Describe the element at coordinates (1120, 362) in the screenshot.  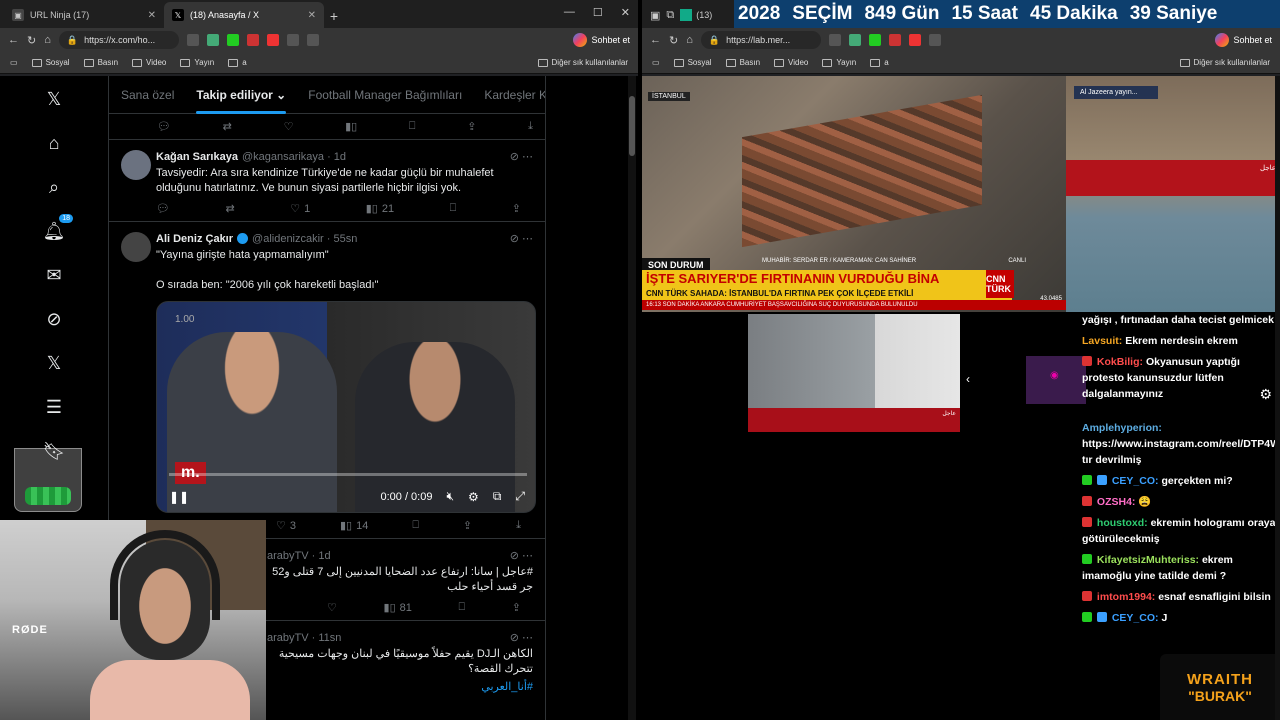
I see `chat-username: KokBilig:` at that location.